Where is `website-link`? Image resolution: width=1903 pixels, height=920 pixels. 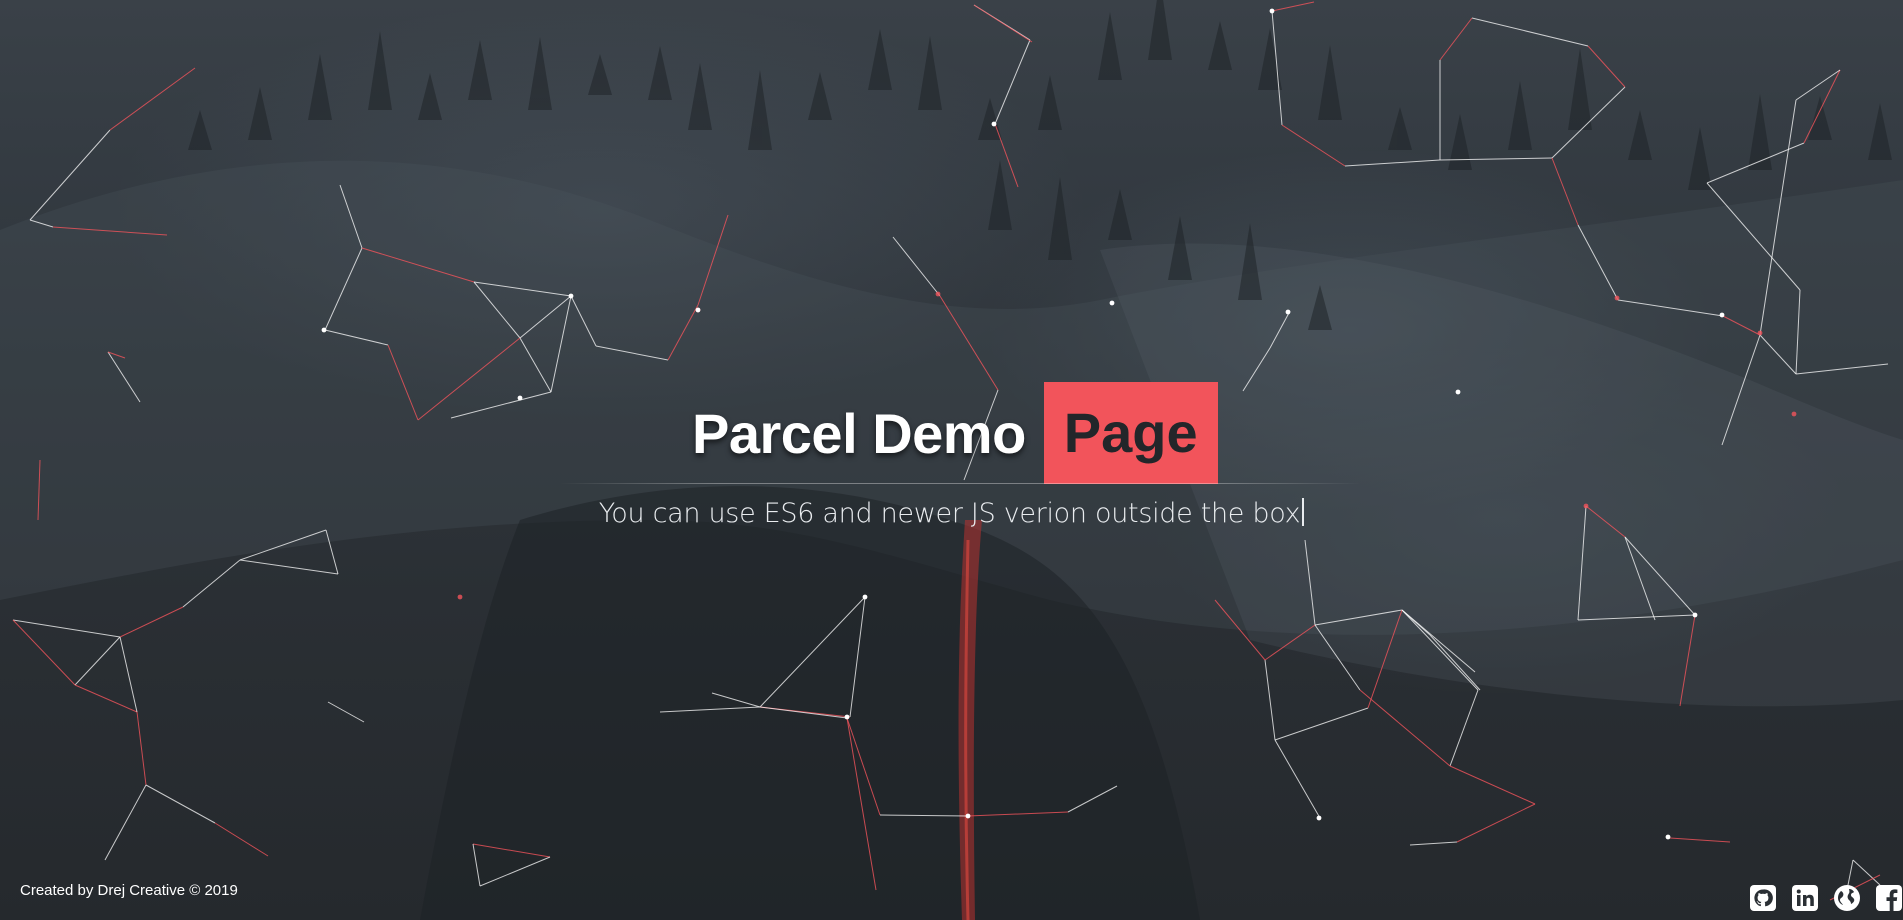
website-link is located at coordinates (1847, 898).